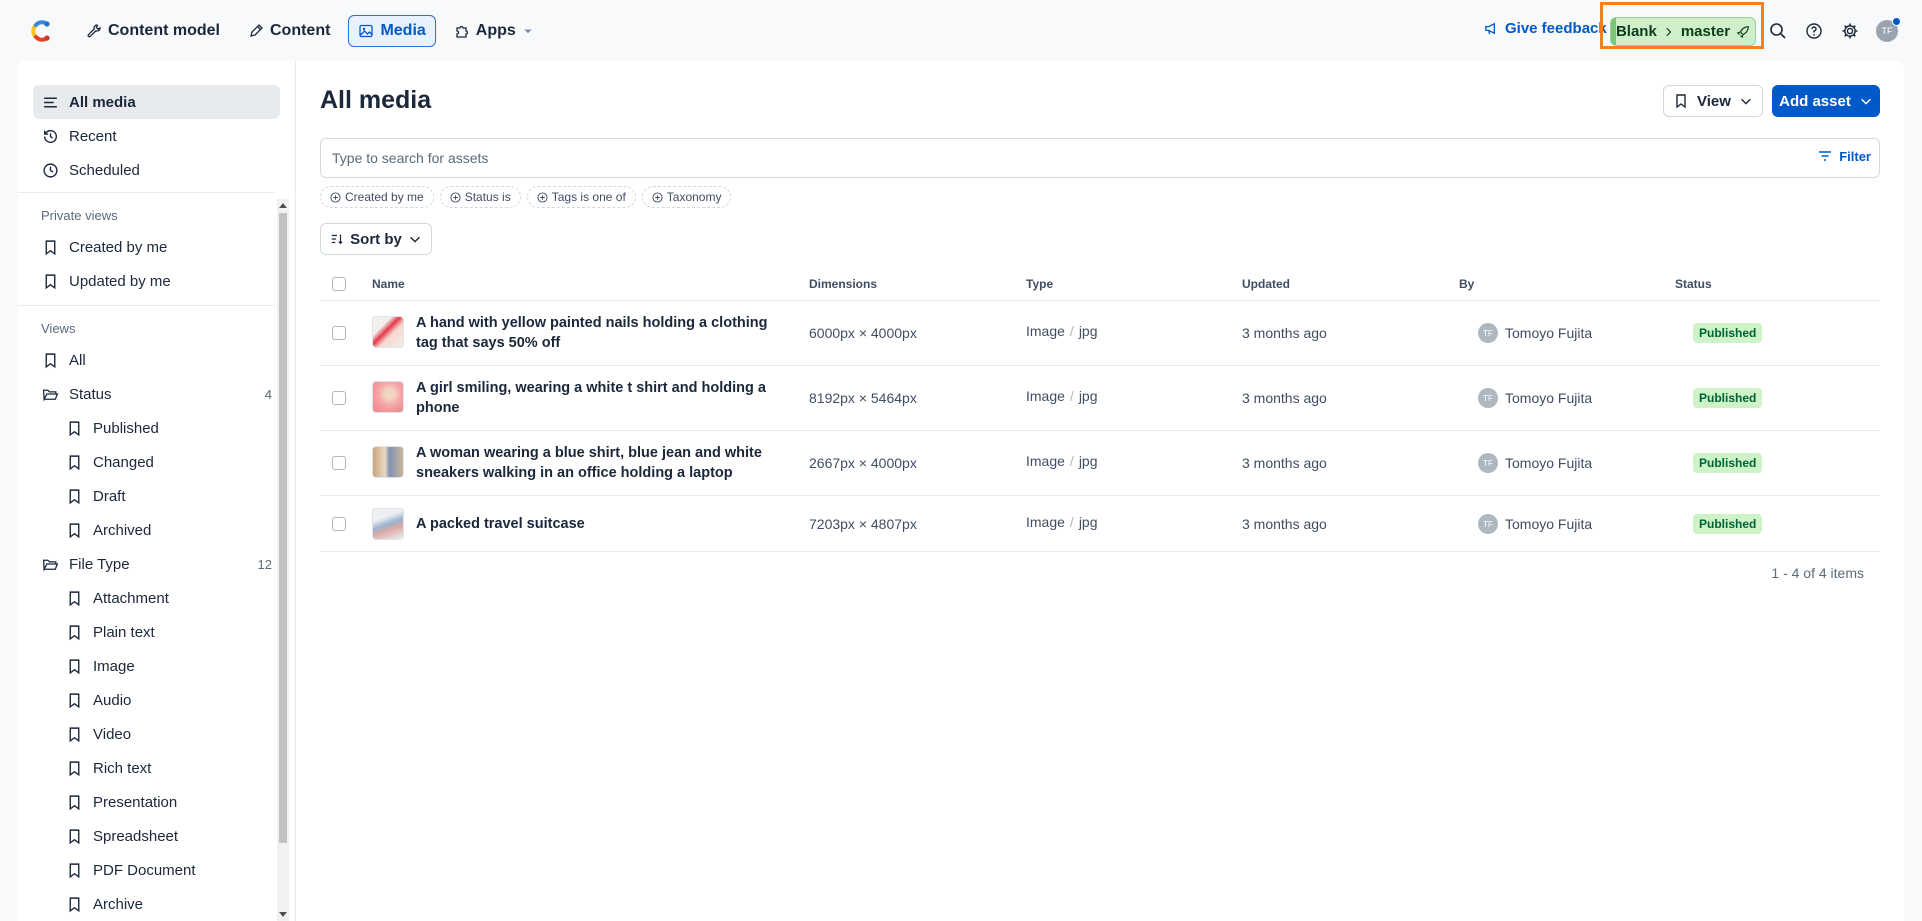 The image size is (1922, 921). What do you see at coordinates (1488, 333) in the screenshot?
I see `author-avatar: TF` at bounding box center [1488, 333].